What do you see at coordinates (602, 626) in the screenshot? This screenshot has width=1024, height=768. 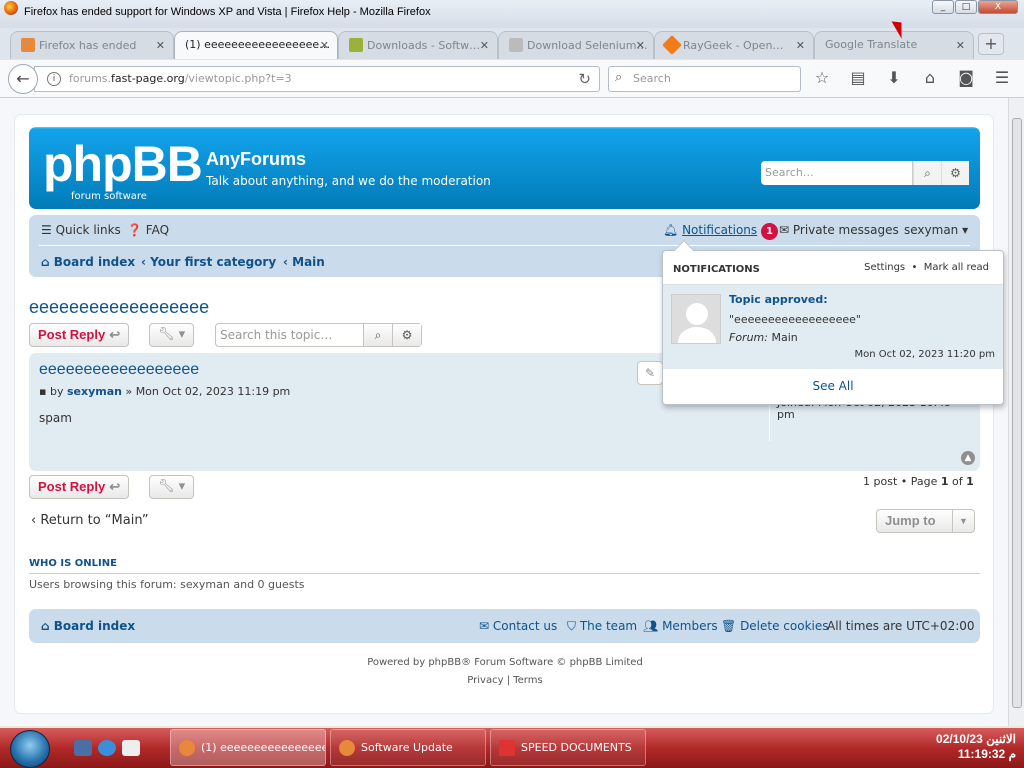 I see `team-link: ⛉ The team` at bounding box center [602, 626].